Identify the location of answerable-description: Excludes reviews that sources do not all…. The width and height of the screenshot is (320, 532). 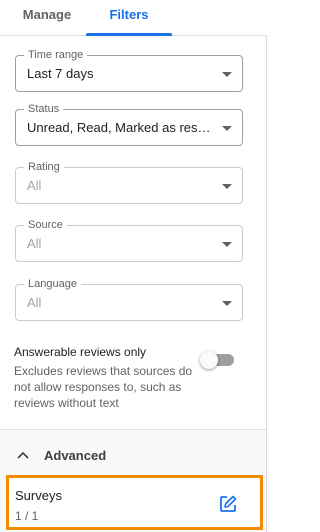
(103, 387).